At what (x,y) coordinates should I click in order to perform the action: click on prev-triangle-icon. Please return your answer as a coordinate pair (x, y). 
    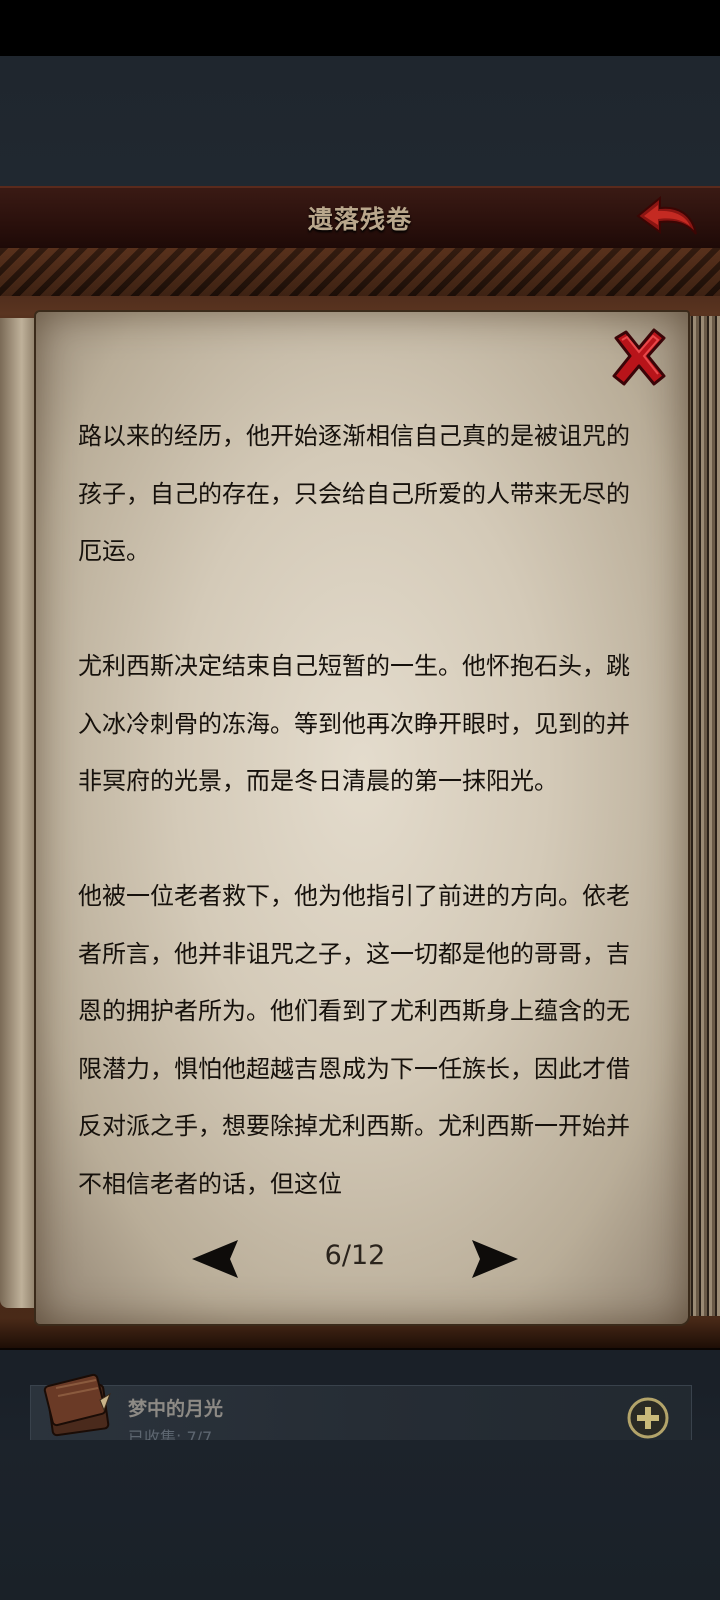
    Looking at the image, I should click on (215, 1259).